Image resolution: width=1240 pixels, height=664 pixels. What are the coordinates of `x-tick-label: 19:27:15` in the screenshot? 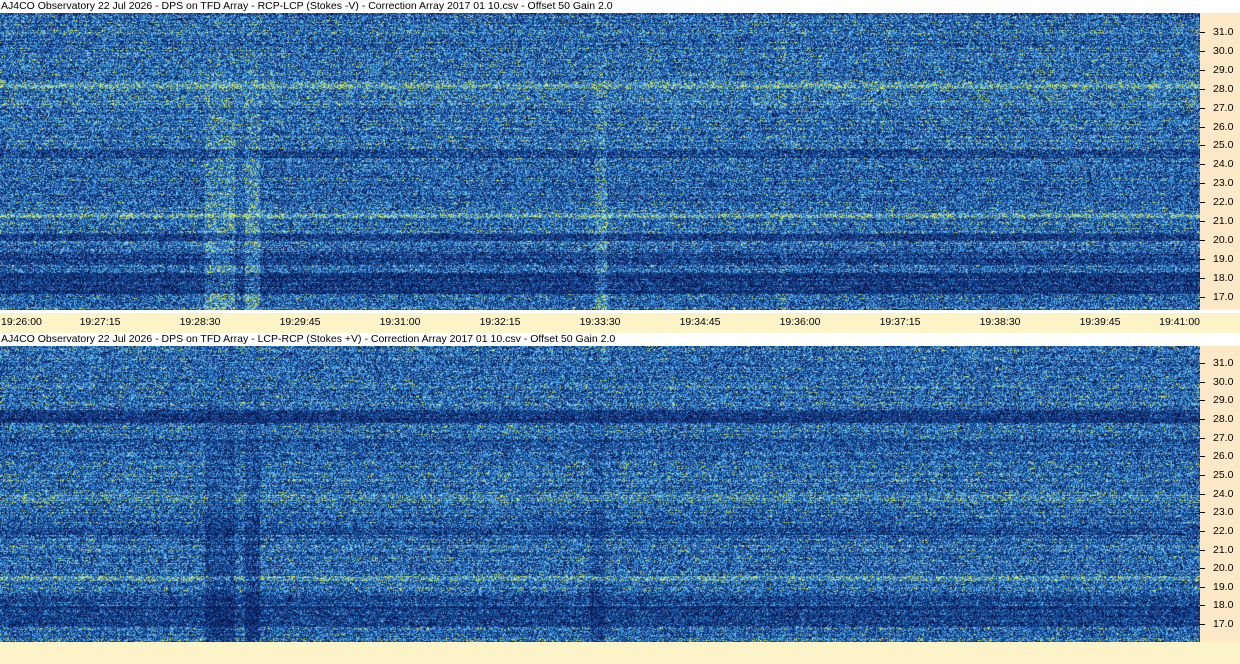 It's located at (100, 322).